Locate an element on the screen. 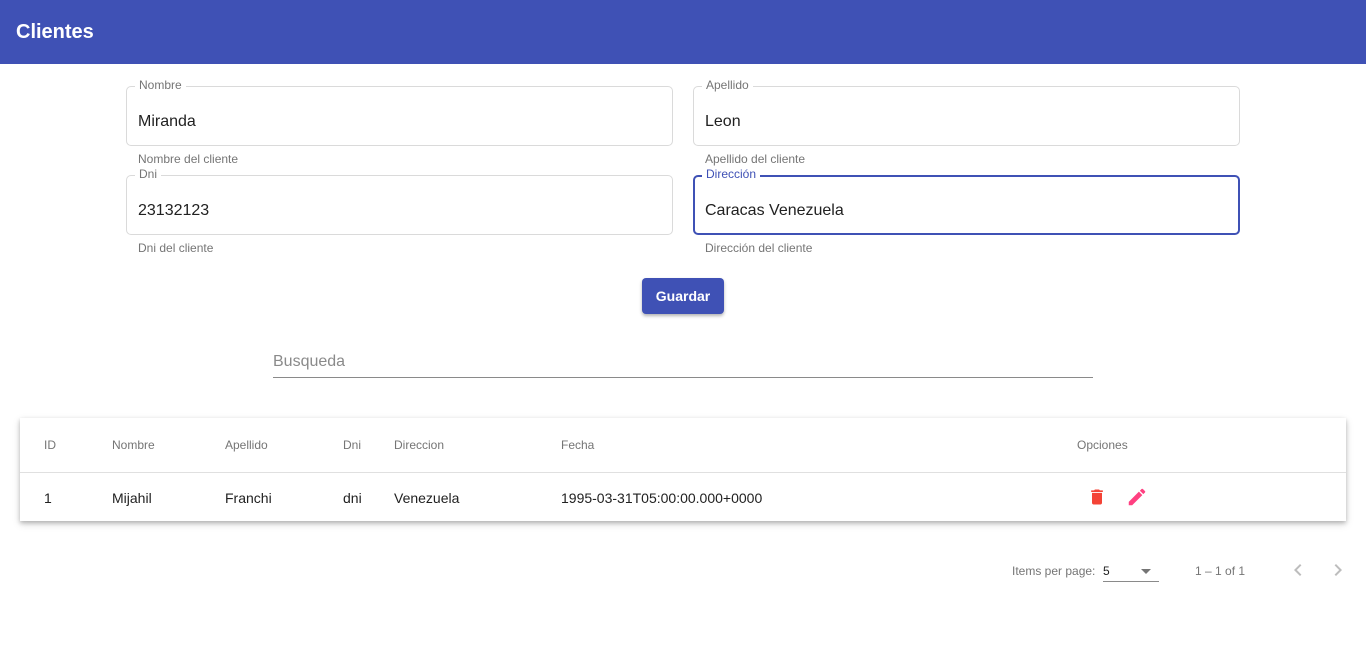  cell-direccion: Venezuela is located at coordinates (427, 498).